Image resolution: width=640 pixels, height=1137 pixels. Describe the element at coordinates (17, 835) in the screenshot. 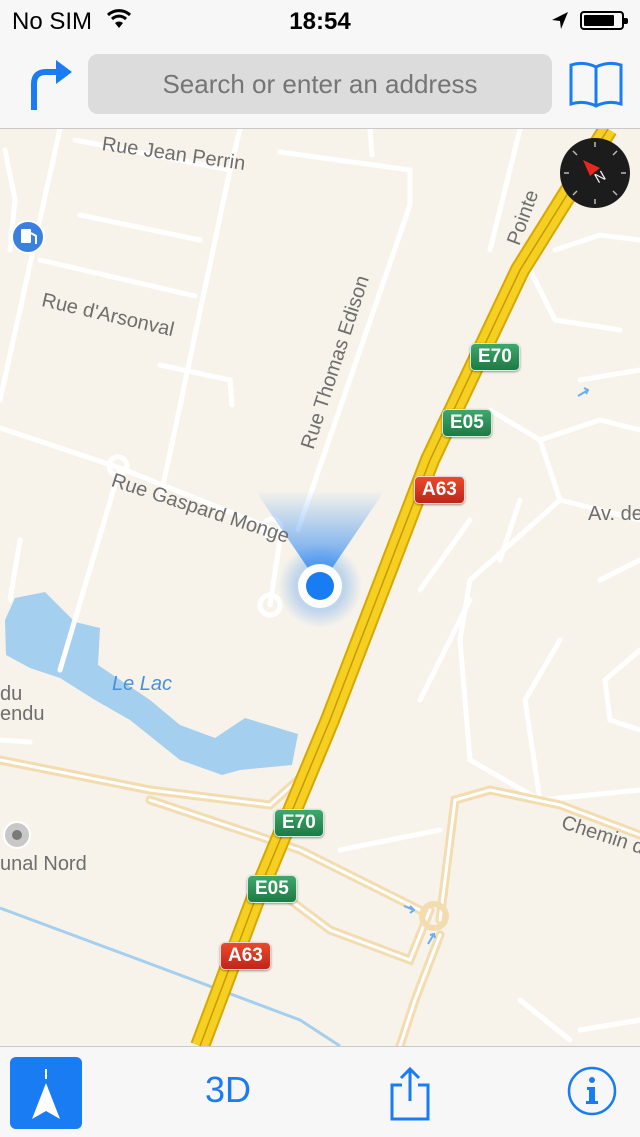

I see `place-icon` at that location.